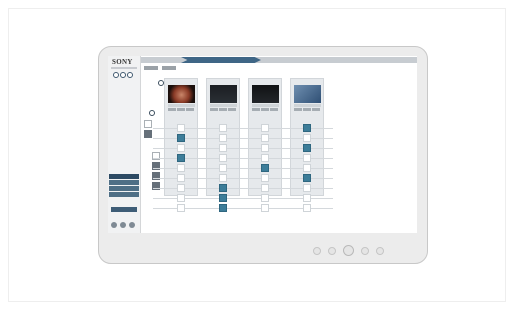 The image size is (514, 311). What do you see at coordinates (124, 209) in the screenshot?
I see `sidebar-action-button` at bounding box center [124, 209].